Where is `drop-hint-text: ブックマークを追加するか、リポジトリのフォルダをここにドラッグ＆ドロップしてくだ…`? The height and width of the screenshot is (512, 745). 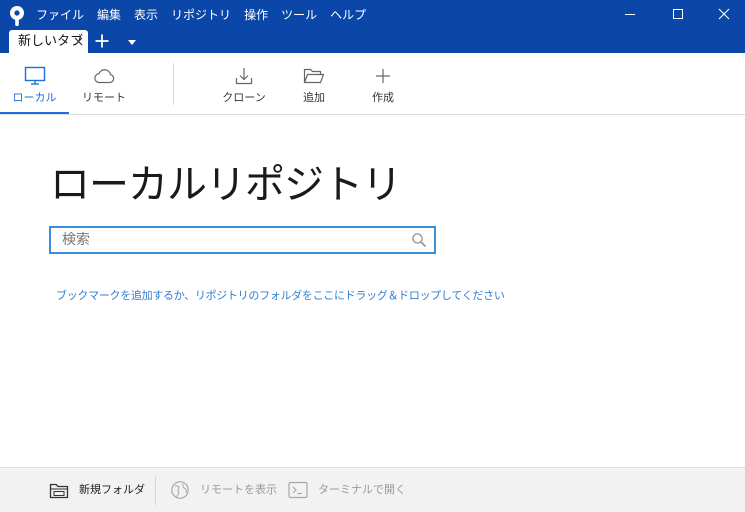 drop-hint-text: ブックマークを追加するか、リポジトリのフォルダをここにドラッグ＆ドロップしてくだ… is located at coordinates (280, 295).